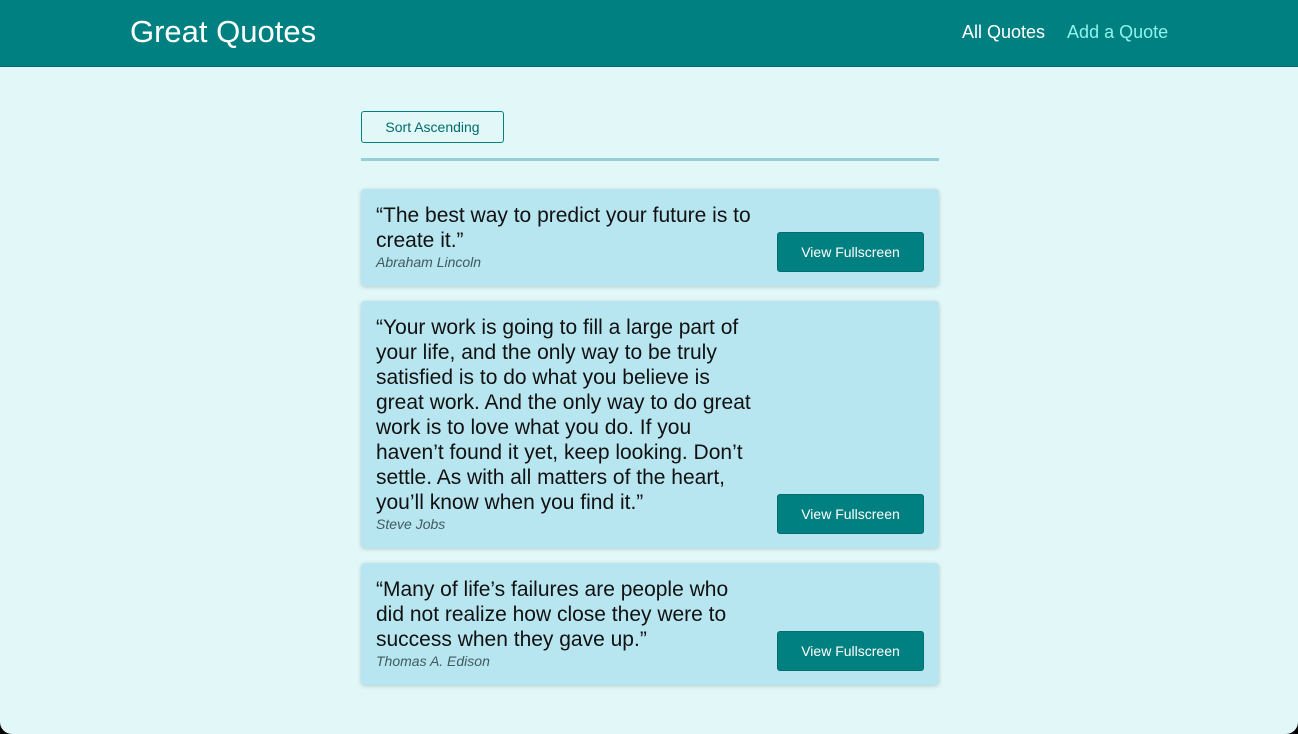 This screenshot has height=734, width=1298. I want to click on site-logo: Great Quotes, so click(223, 31).